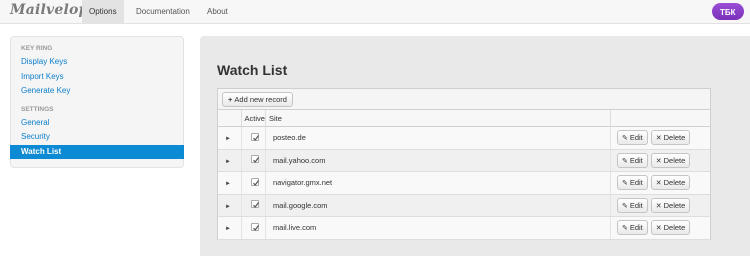 Image resolution: width=750 pixels, height=256 pixels. I want to click on security-indicator-button: ТБК, so click(728, 11).